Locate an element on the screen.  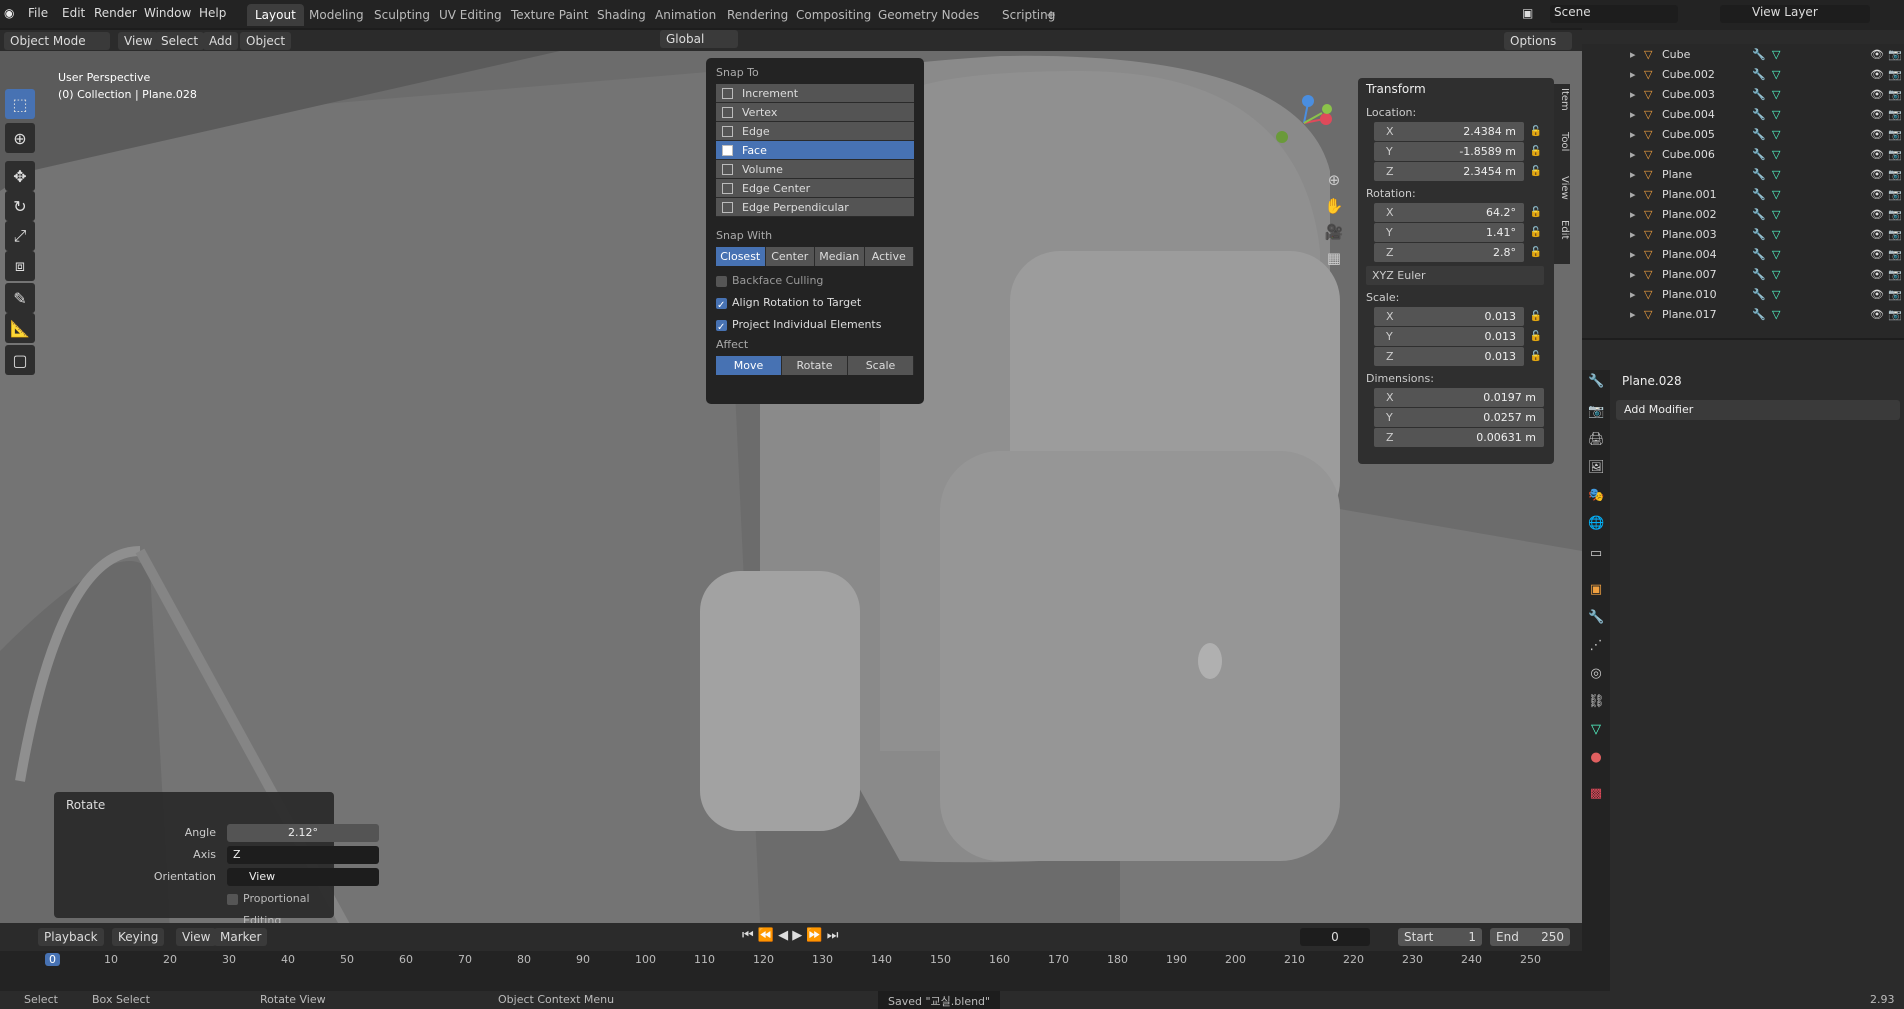
measure-icon: 📐 is located at coordinates (20, 328).